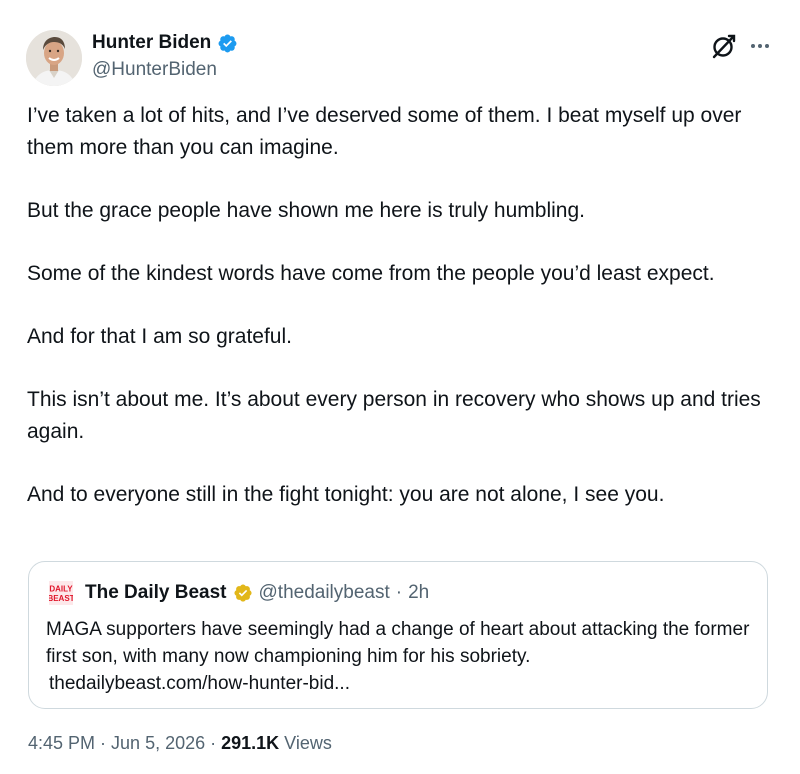  Describe the element at coordinates (305, 743) in the screenshot. I see `views-label: Views` at that location.